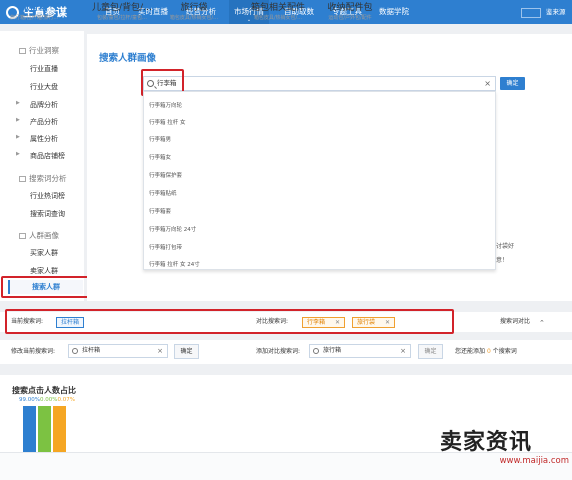 The height and width of the screenshot is (480, 572). I want to click on watermark: 卖家资讯 www.maijia.com, so click(501, 448).